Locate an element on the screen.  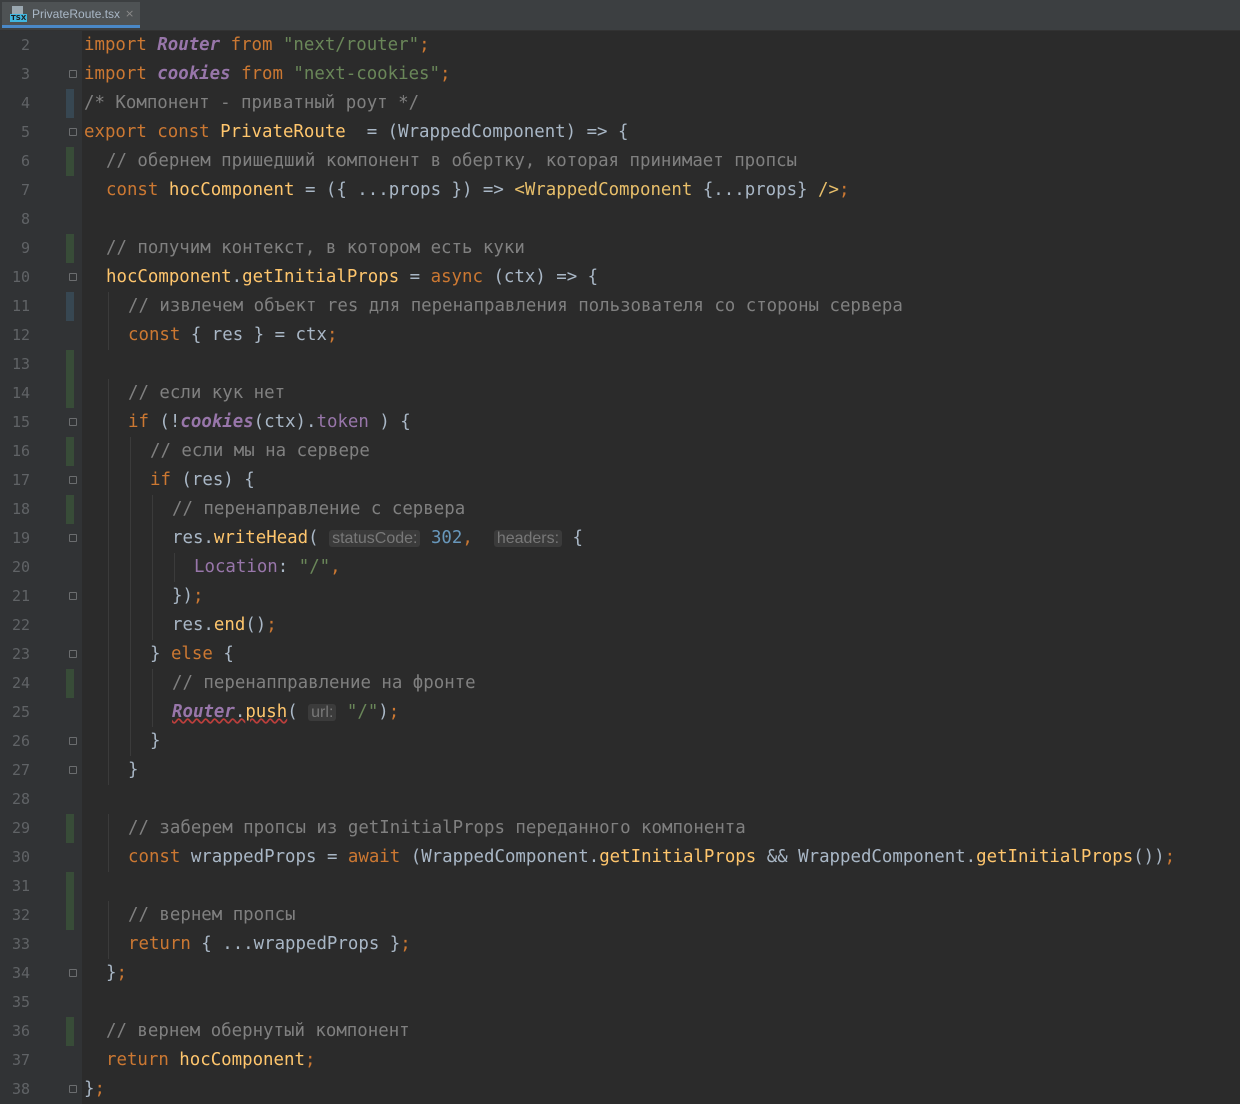
code-line: 31 is located at coordinates (620, 886).